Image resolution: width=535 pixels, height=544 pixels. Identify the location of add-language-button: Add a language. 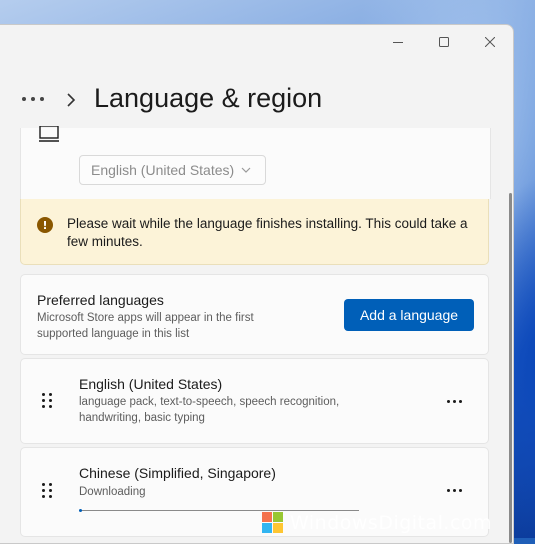
(409, 315).